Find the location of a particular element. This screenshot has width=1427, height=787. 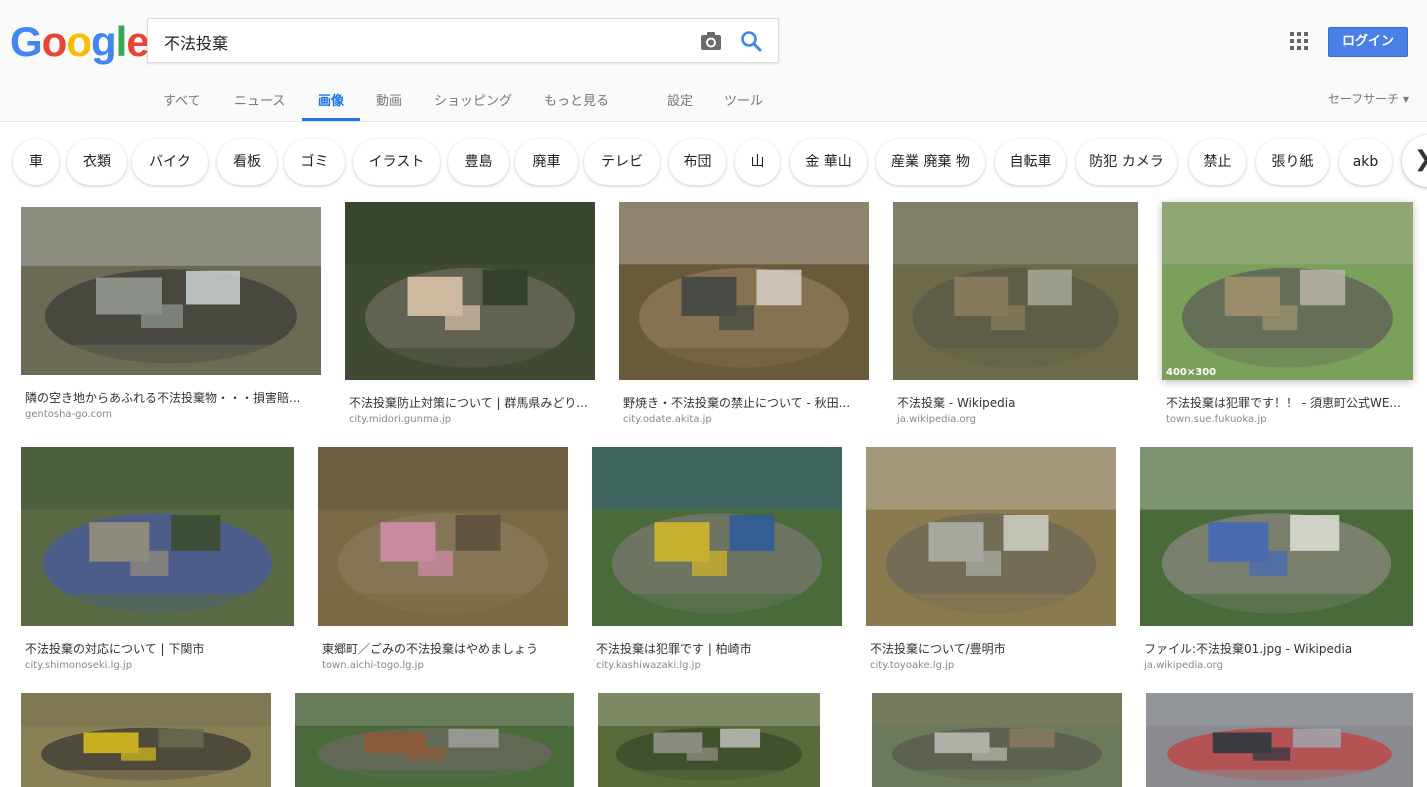

tab-videos: 動画 is located at coordinates (389, 99).